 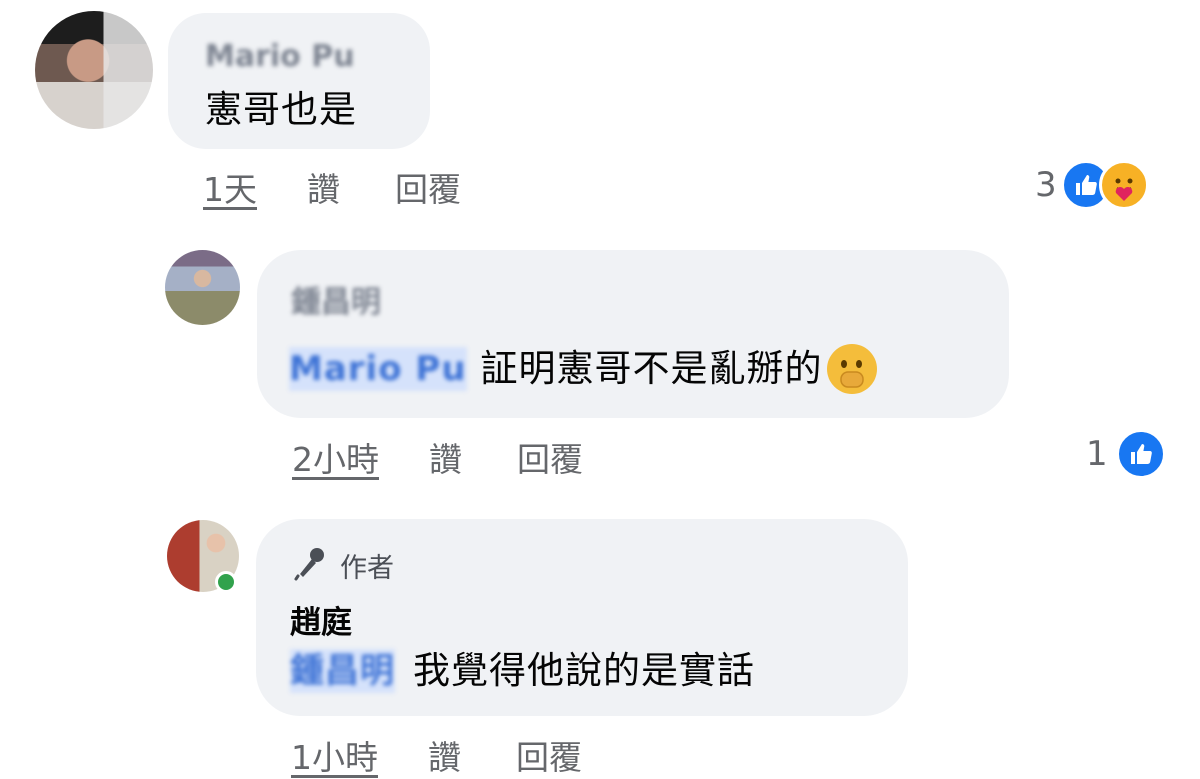 What do you see at coordinates (323, 187) in the screenshot?
I see `comment-1-like-button: 讚` at bounding box center [323, 187].